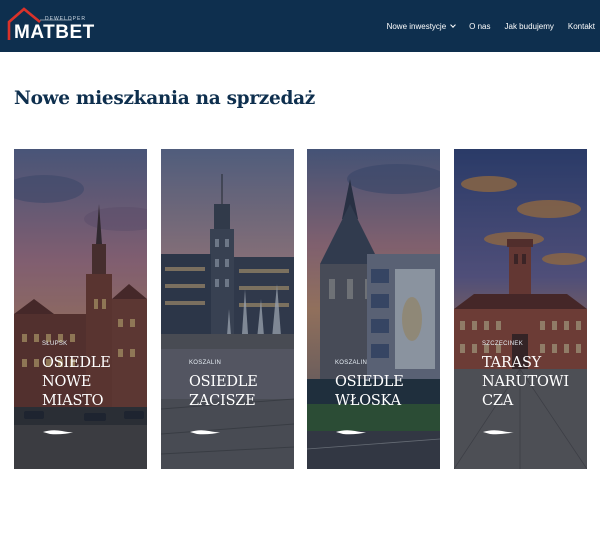  What do you see at coordinates (223, 391) in the screenshot?
I see `card-title: OSIEDLE ZACISZE` at bounding box center [223, 391].